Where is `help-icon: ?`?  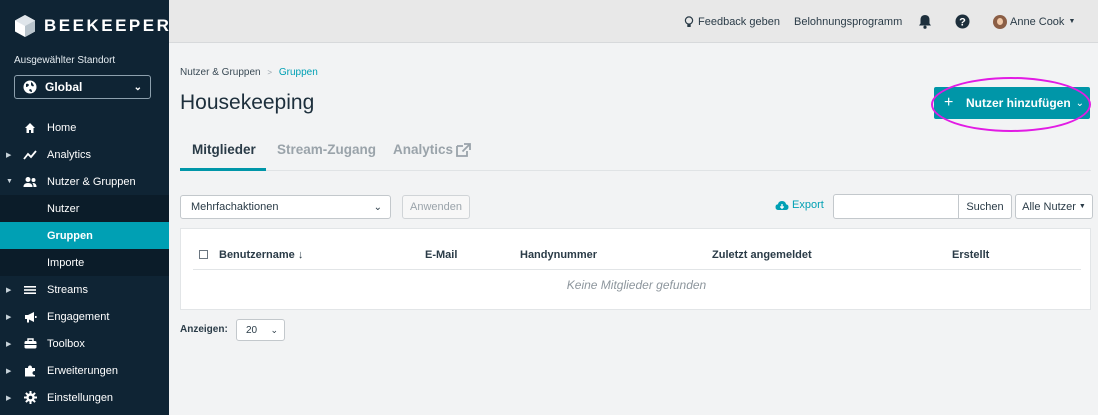
help-icon: ? is located at coordinates (962, 21).